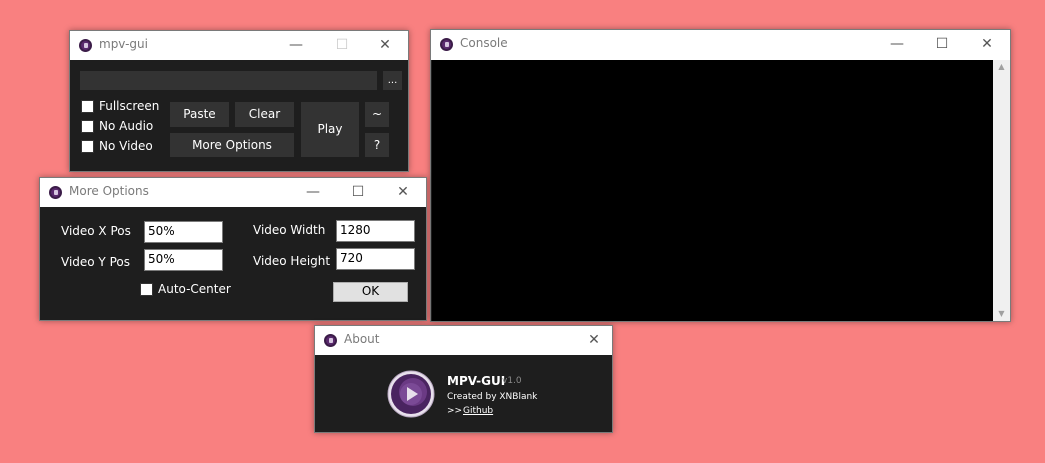 This screenshot has width=1045, height=463. Describe the element at coordinates (1001, 190) in the screenshot. I see `console-scrollbar: ▲ ▼` at that location.